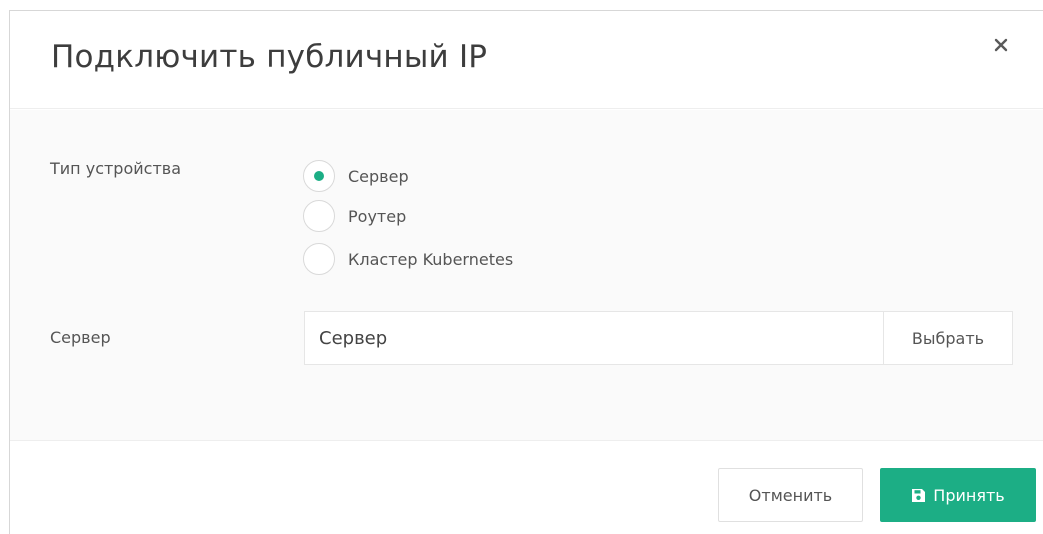 Image resolution: width=1043 pixels, height=534 pixels. Describe the element at coordinates (918, 495) in the screenshot. I see `save-icon` at that location.